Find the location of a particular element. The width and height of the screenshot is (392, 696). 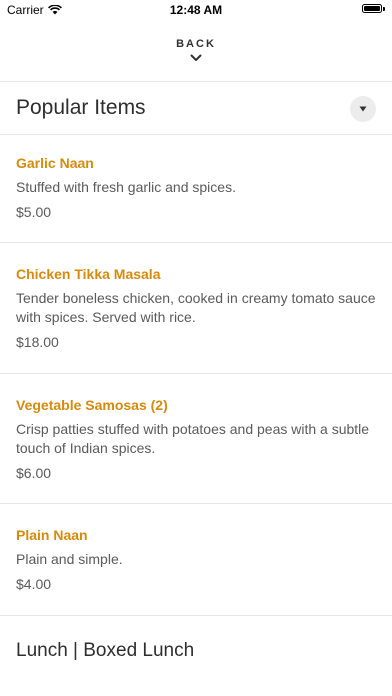

menu-item-description: Plain and simple. is located at coordinates (69, 559).